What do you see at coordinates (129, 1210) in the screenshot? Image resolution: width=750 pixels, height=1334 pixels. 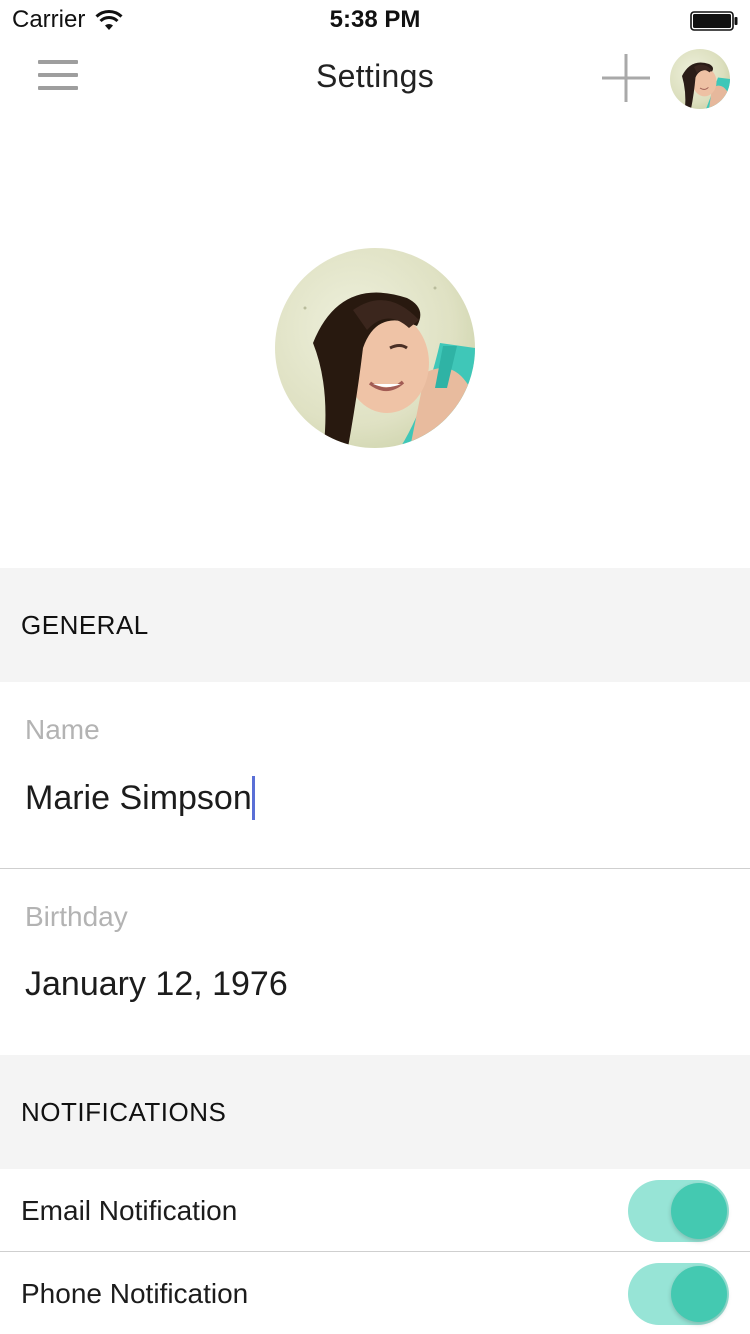 I see `email-notification-label: Email Notification` at bounding box center [129, 1210].